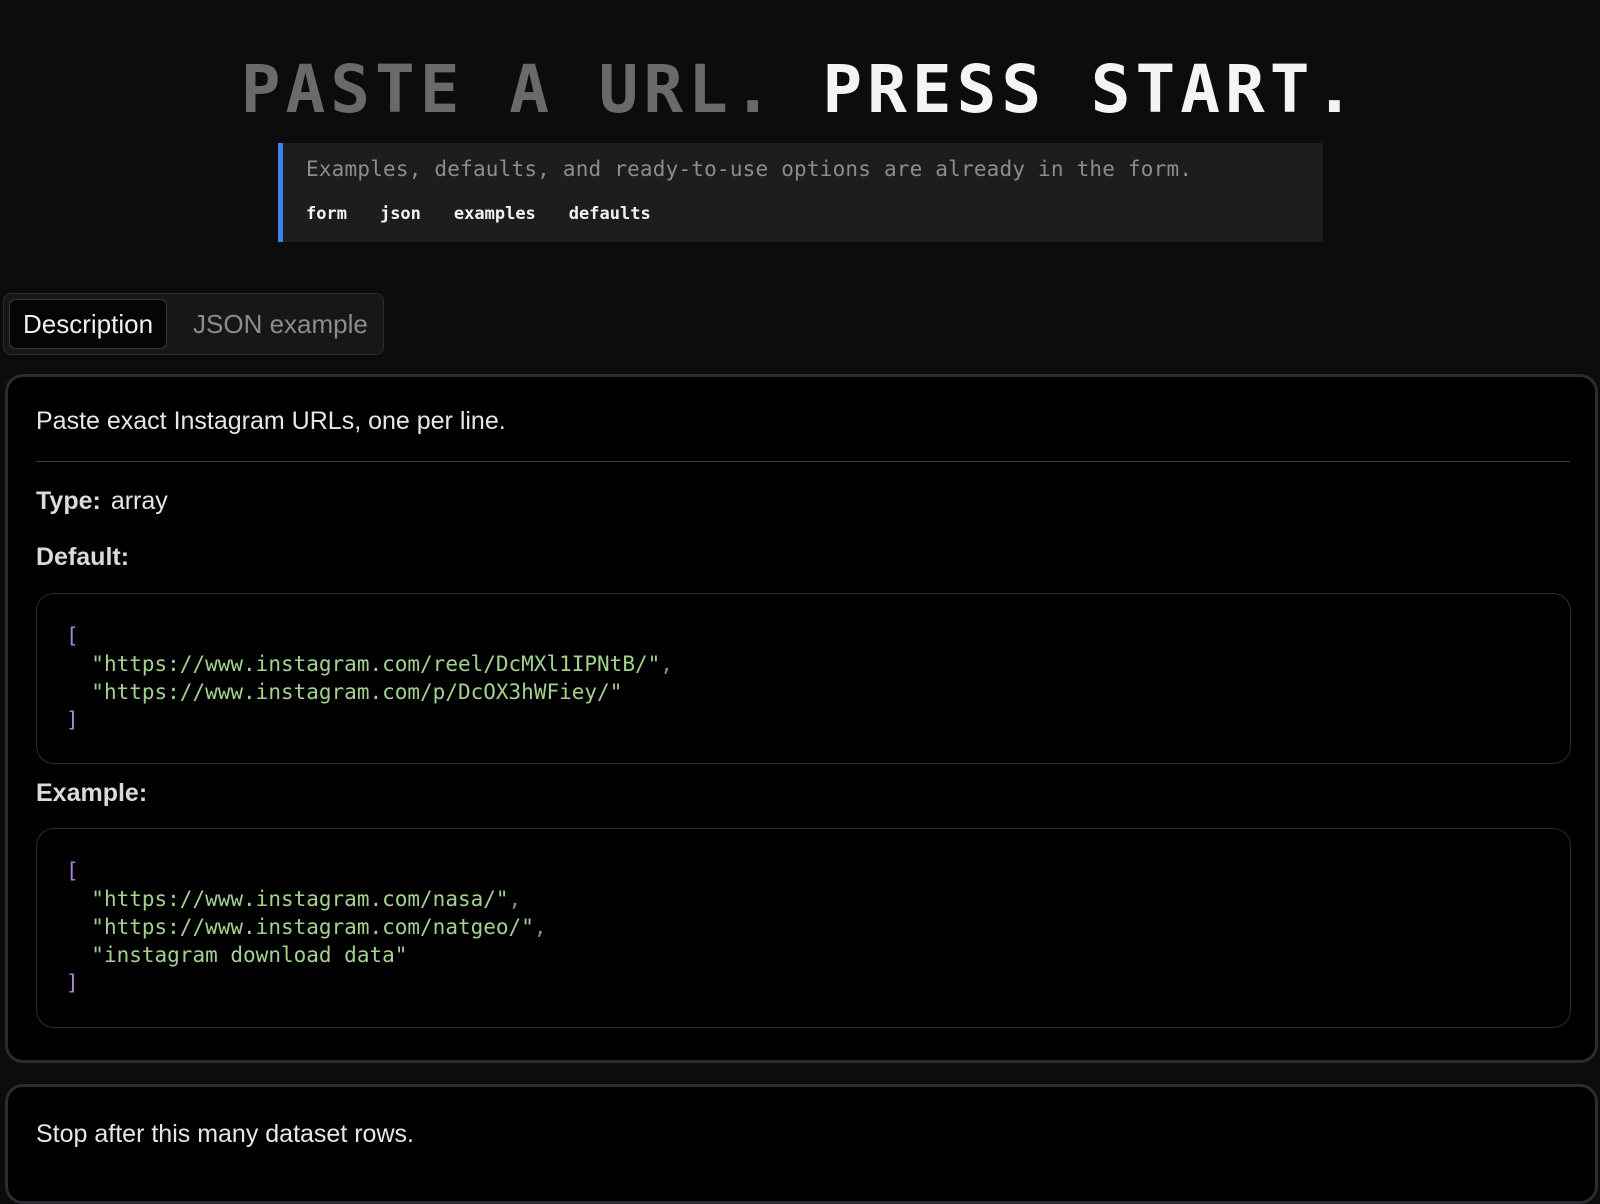  What do you see at coordinates (300, 899) in the screenshot?
I see `example-value-0: "https://www.instagram.com/nasa/"` at bounding box center [300, 899].